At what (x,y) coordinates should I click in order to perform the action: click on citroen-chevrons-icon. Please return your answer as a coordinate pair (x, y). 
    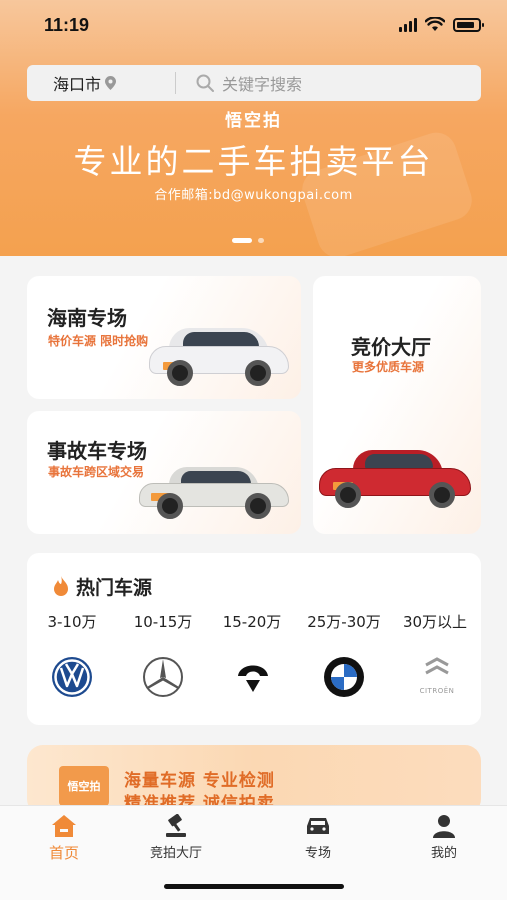
    Looking at the image, I should click on (437, 666).